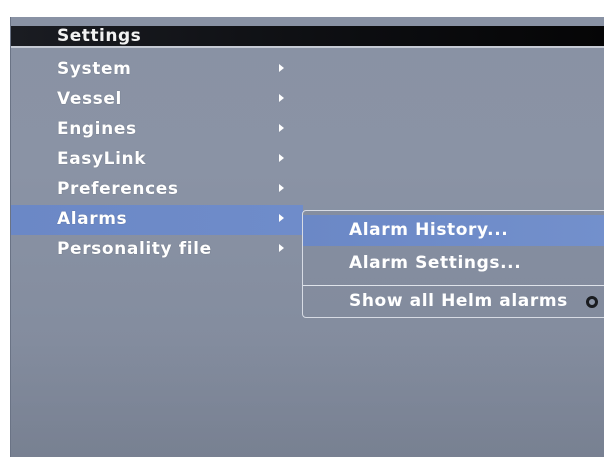 The height and width of the screenshot is (457, 604). What do you see at coordinates (157, 160) in the screenshot?
I see `menu-item-easylink: EasyLink` at bounding box center [157, 160].